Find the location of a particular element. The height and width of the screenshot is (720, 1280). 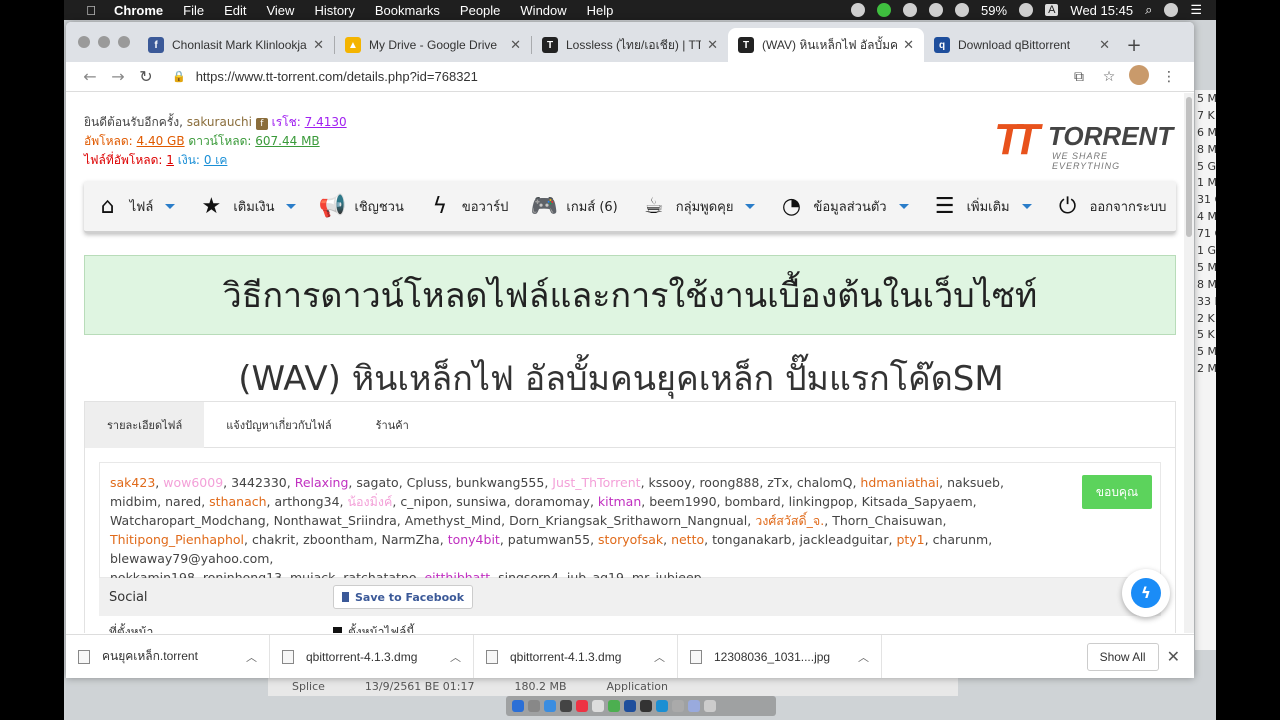

page-scrollbar is located at coordinates (1189, 363).